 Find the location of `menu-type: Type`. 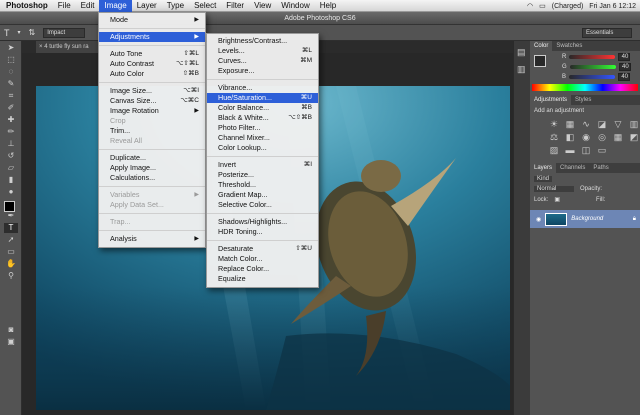

menu-type: Type is located at coordinates (175, 6).